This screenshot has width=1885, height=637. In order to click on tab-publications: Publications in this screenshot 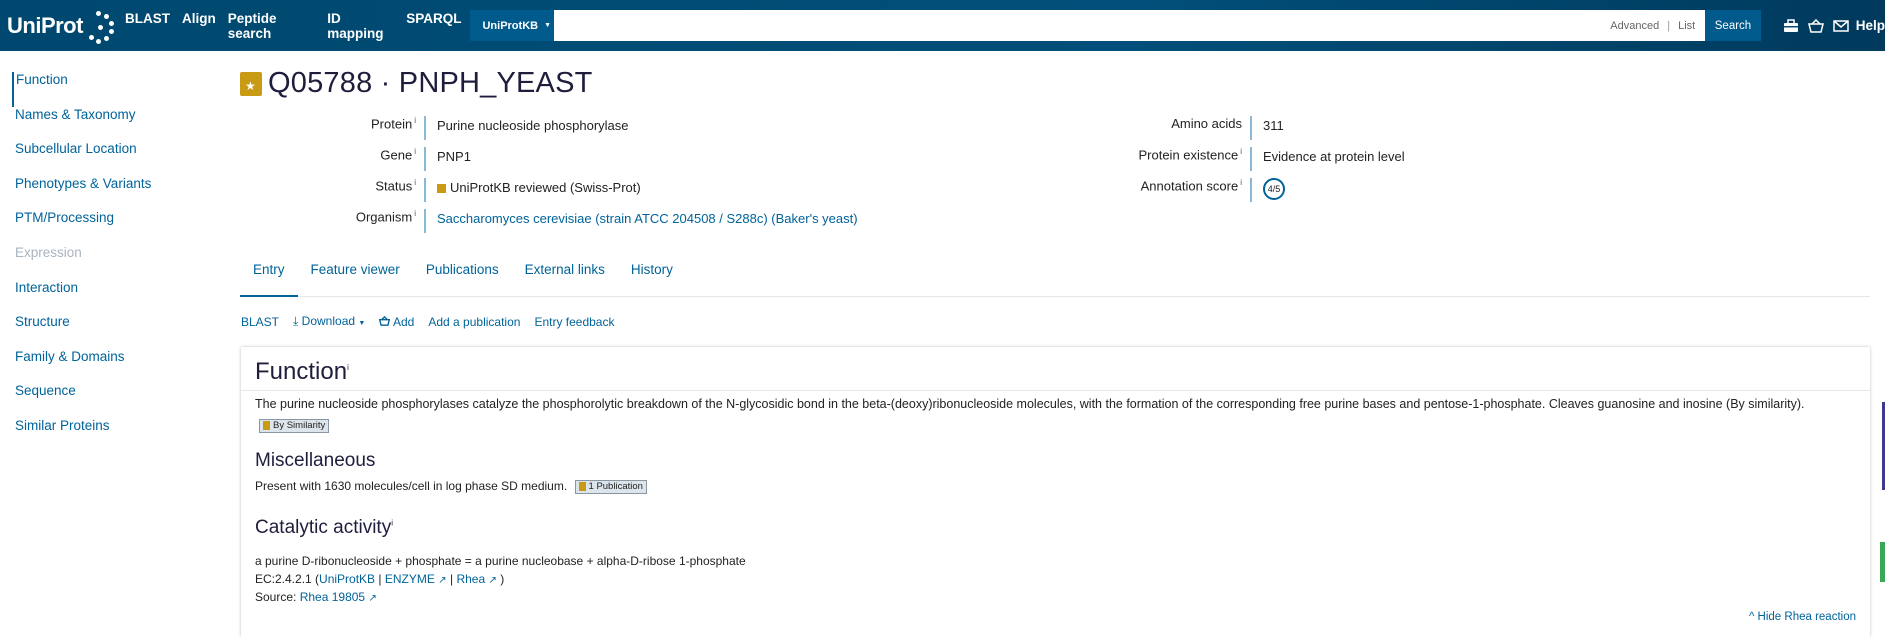, I will do `click(462, 277)`.